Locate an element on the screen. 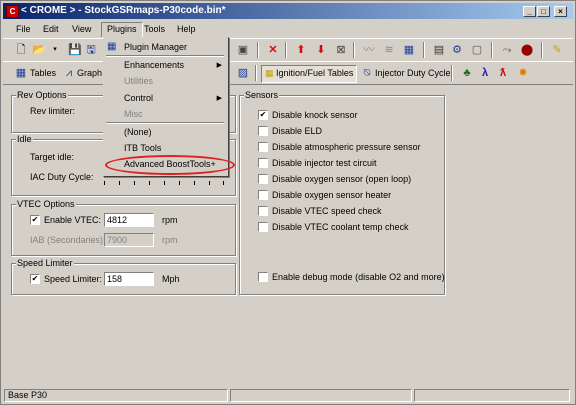 This screenshot has width=576, height=405. sensor-label: Disable oxygen sensor (open loop) is located at coordinates (342, 179).